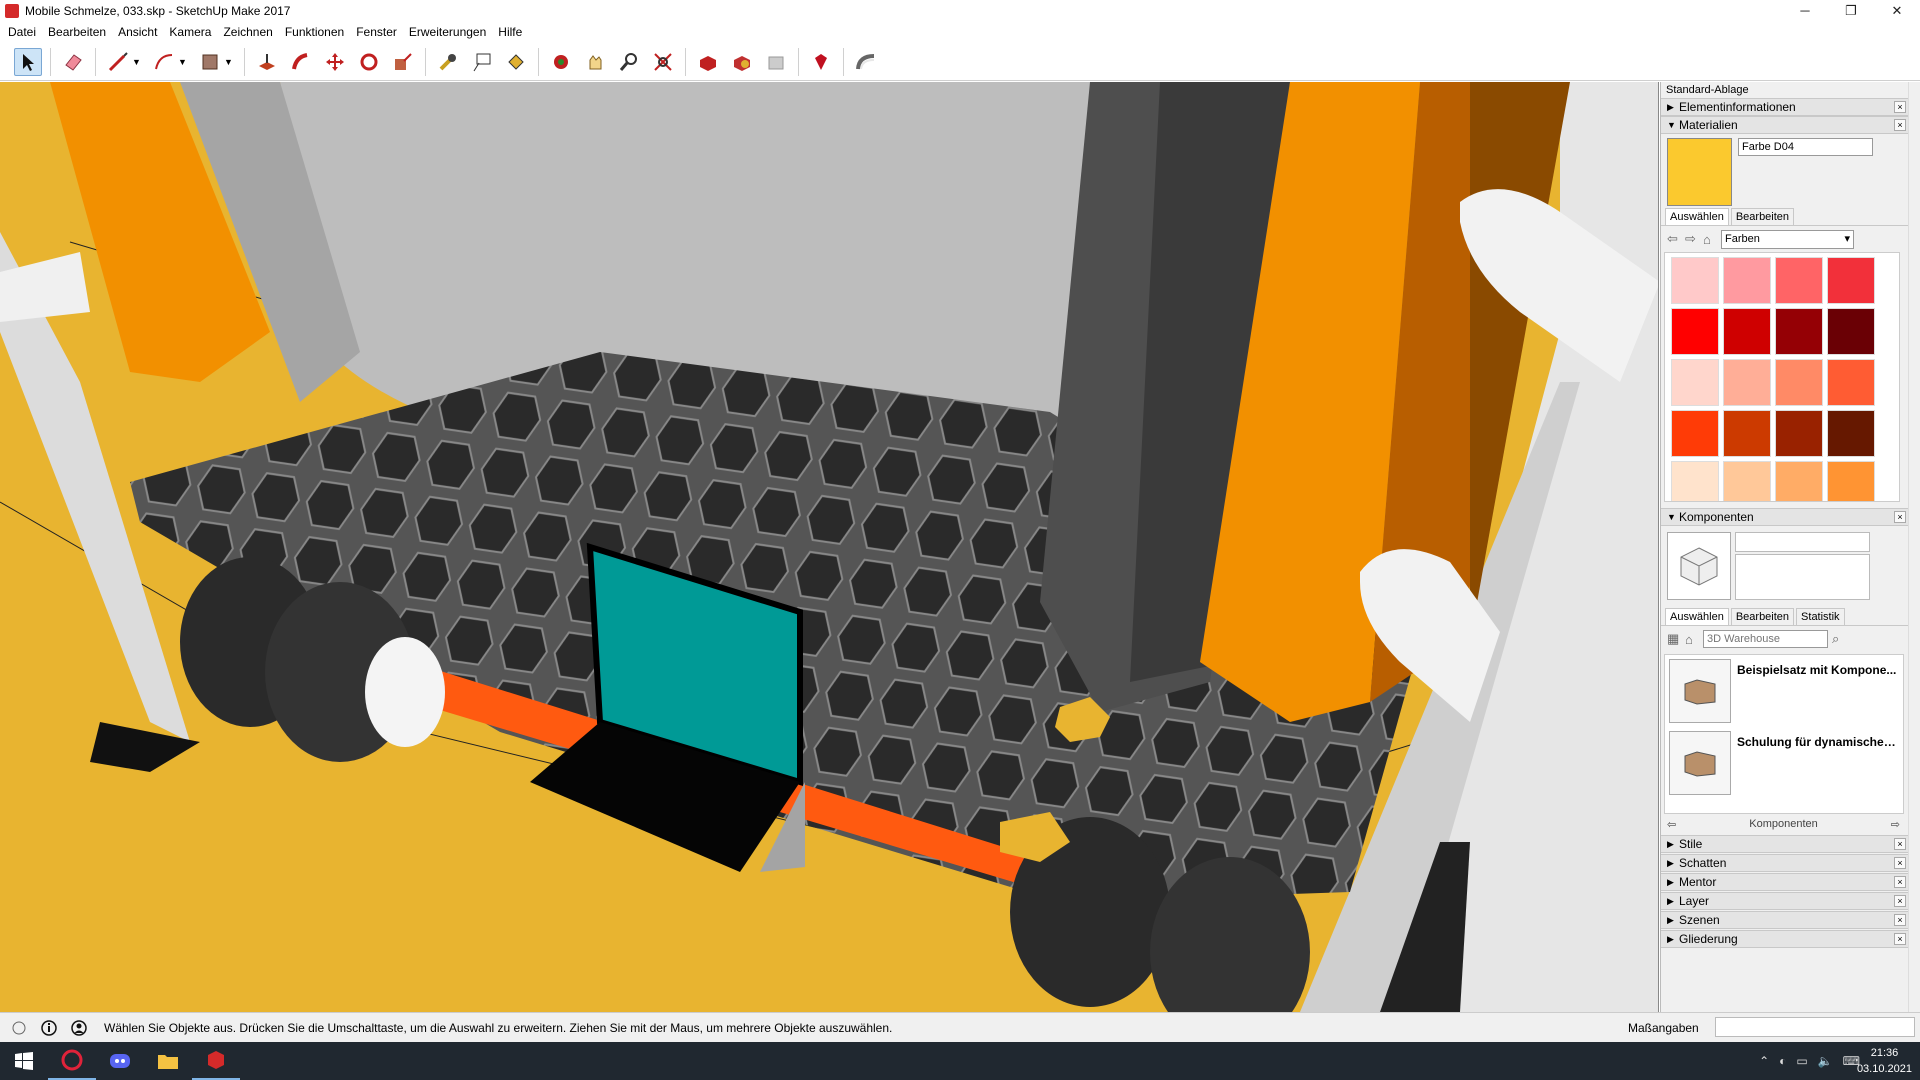 The width and height of the screenshot is (1920, 1080). Describe the element at coordinates (1782, 1061) in the screenshot. I see `network-icon: ◐` at that location.